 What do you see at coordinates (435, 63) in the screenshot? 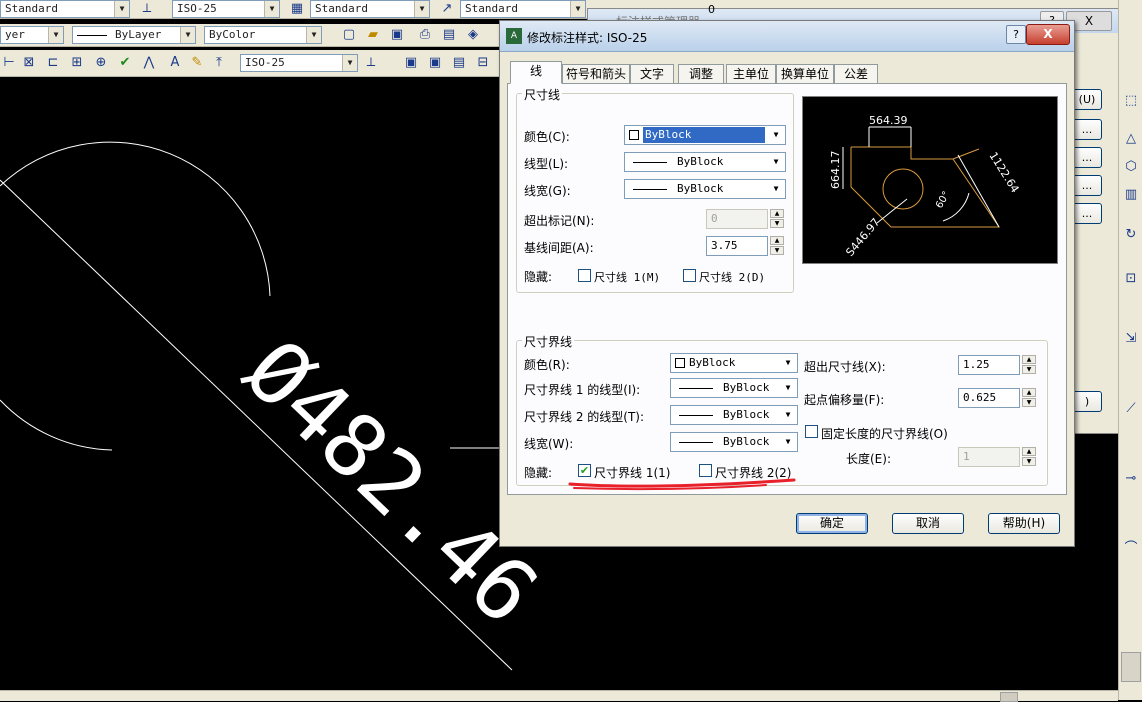
I see `view-icon-2: ▣` at bounding box center [435, 63].